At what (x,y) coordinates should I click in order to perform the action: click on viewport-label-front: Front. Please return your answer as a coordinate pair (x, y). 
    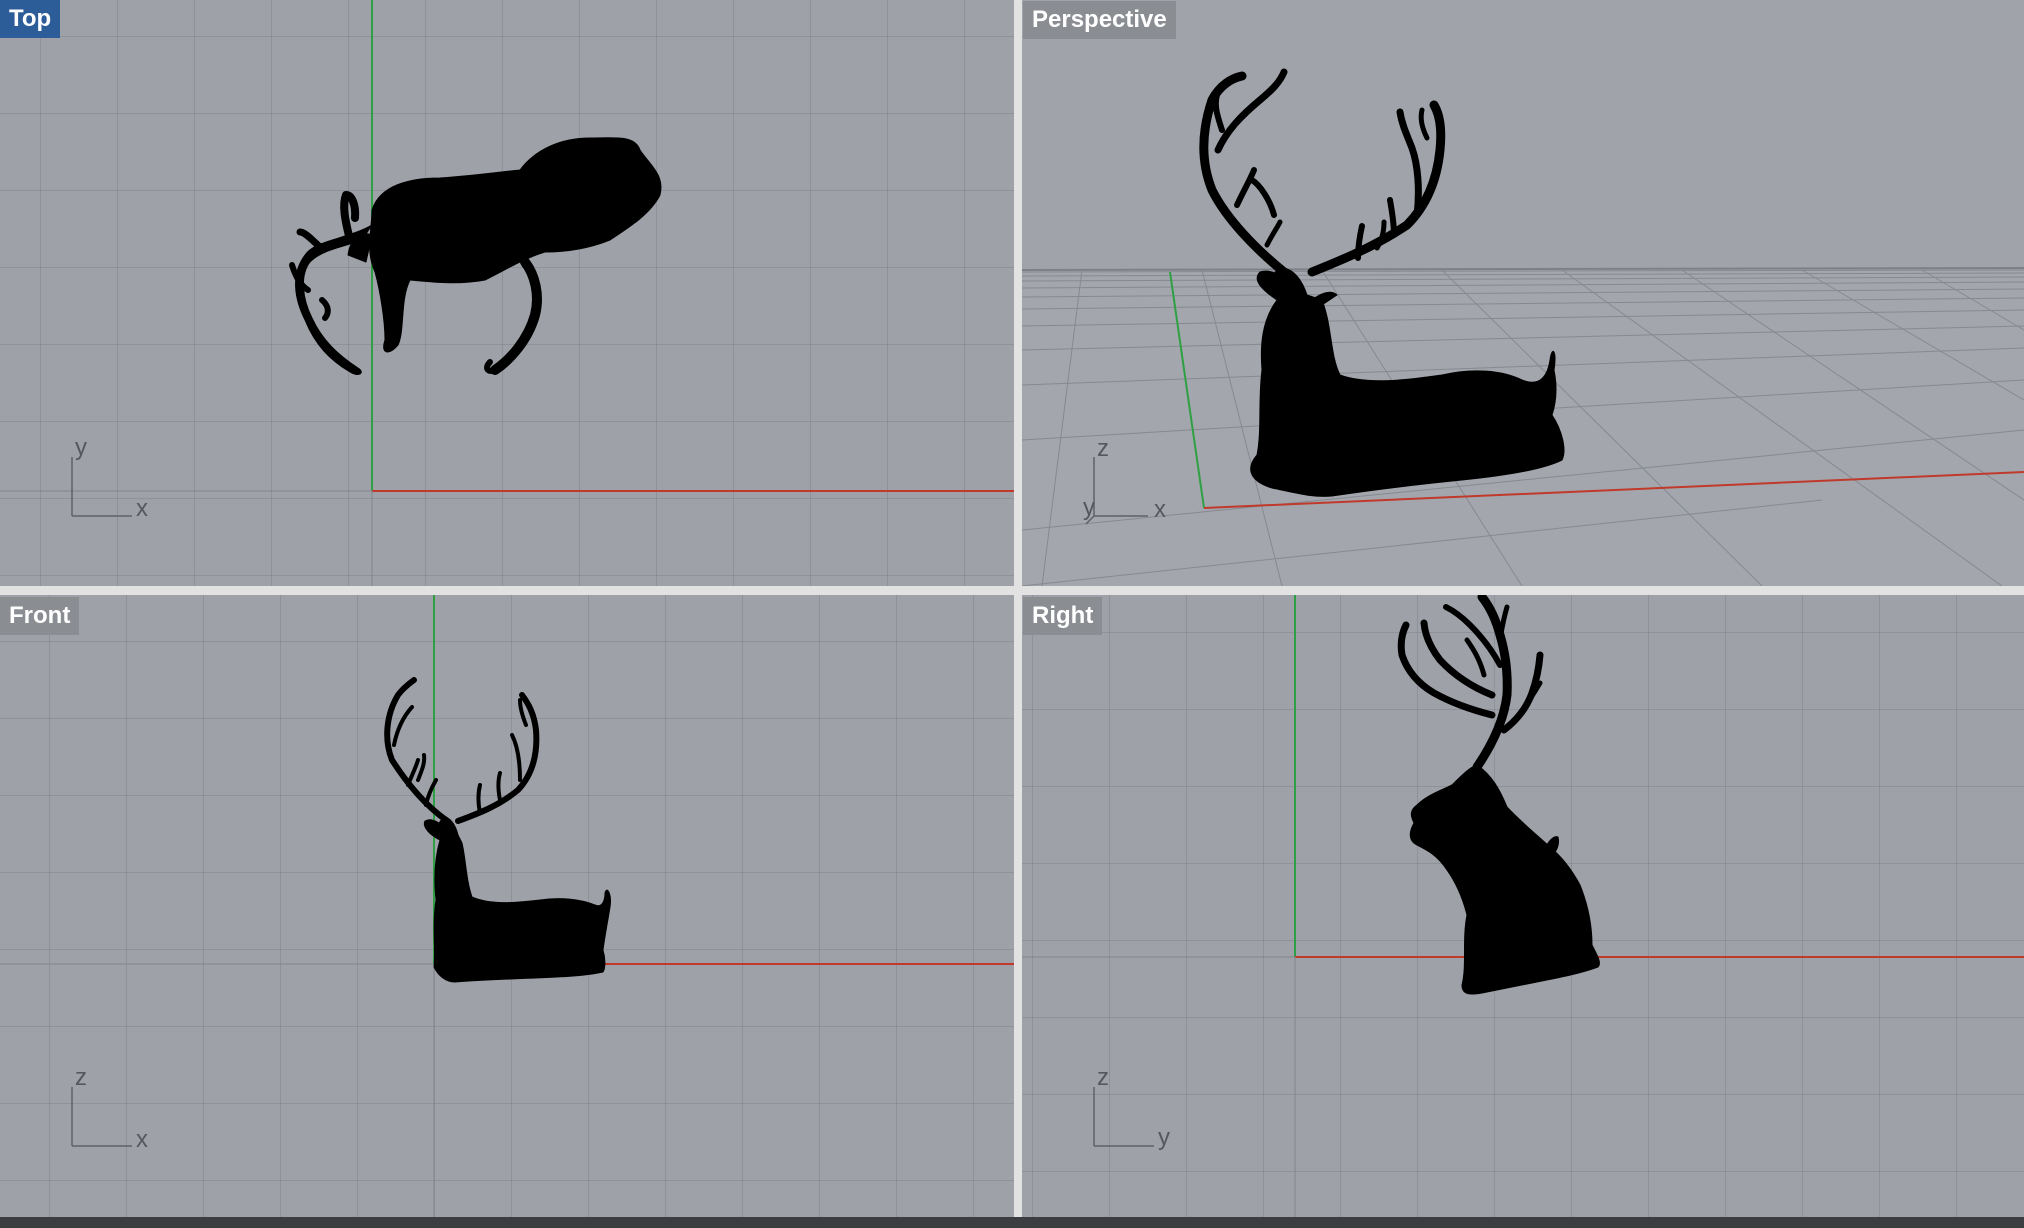
    Looking at the image, I should click on (40, 616).